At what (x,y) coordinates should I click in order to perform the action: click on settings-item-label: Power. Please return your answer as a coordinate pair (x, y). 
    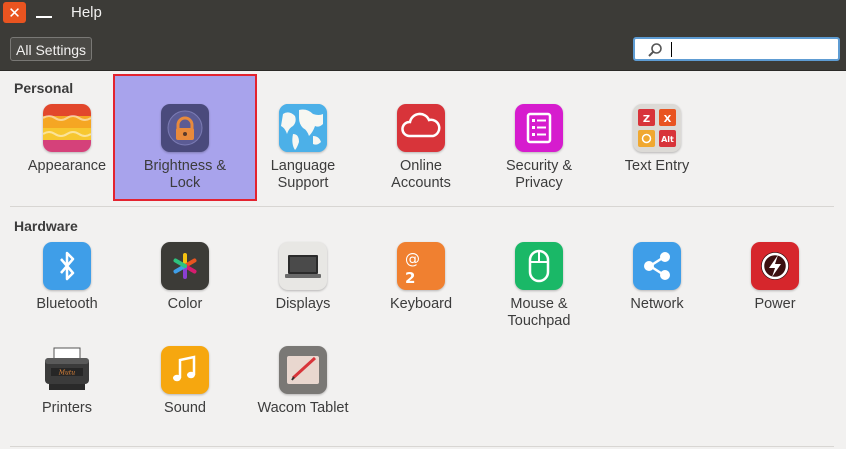
    Looking at the image, I should click on (775, 304).